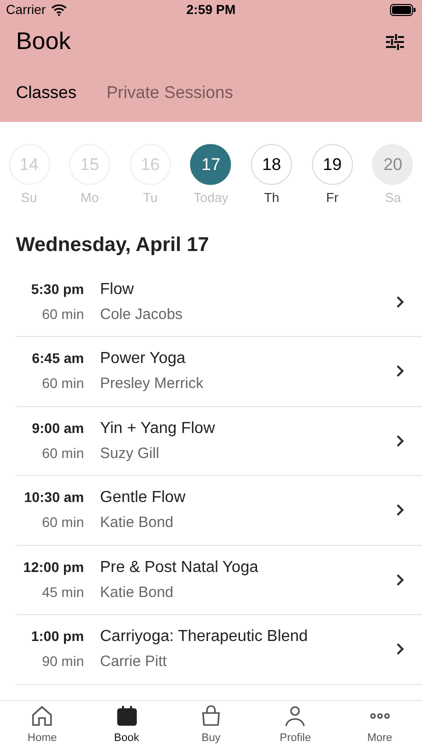  I want to click on class-time: 12:00 pm, so click(53, 567).